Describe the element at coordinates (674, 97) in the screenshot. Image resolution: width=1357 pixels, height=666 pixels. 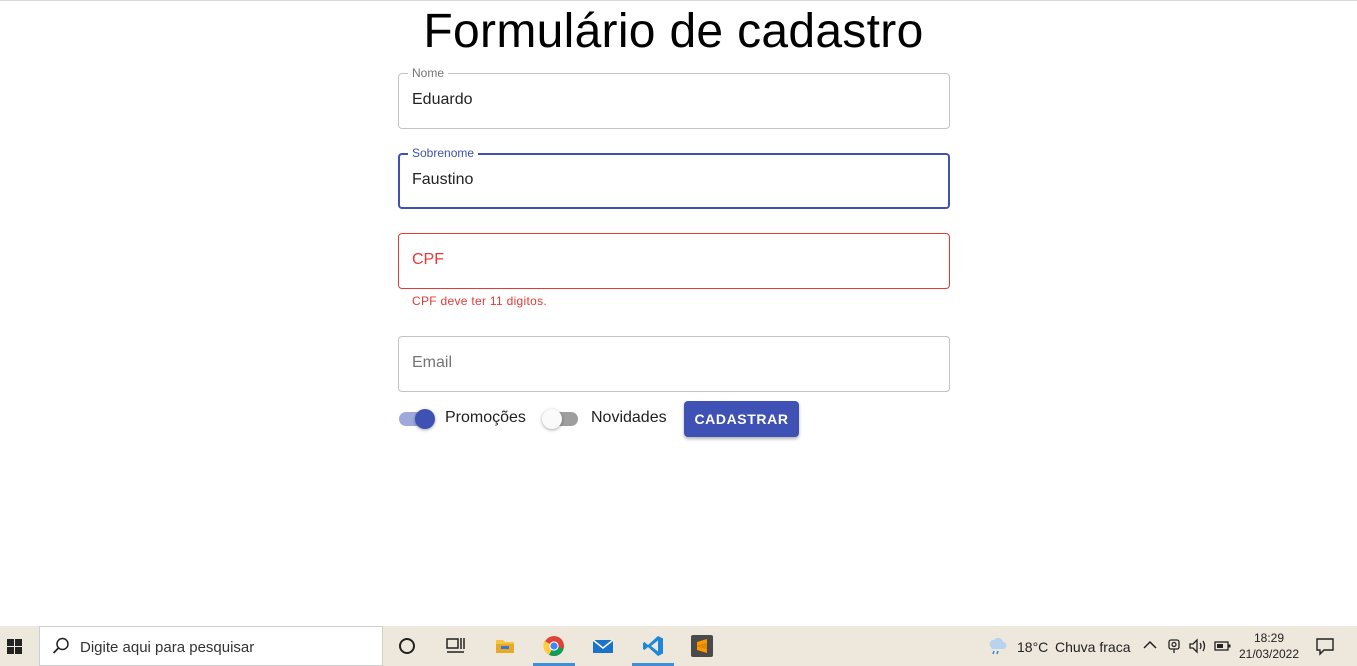
I see `nome-field: Nome Eduardo` at that location.